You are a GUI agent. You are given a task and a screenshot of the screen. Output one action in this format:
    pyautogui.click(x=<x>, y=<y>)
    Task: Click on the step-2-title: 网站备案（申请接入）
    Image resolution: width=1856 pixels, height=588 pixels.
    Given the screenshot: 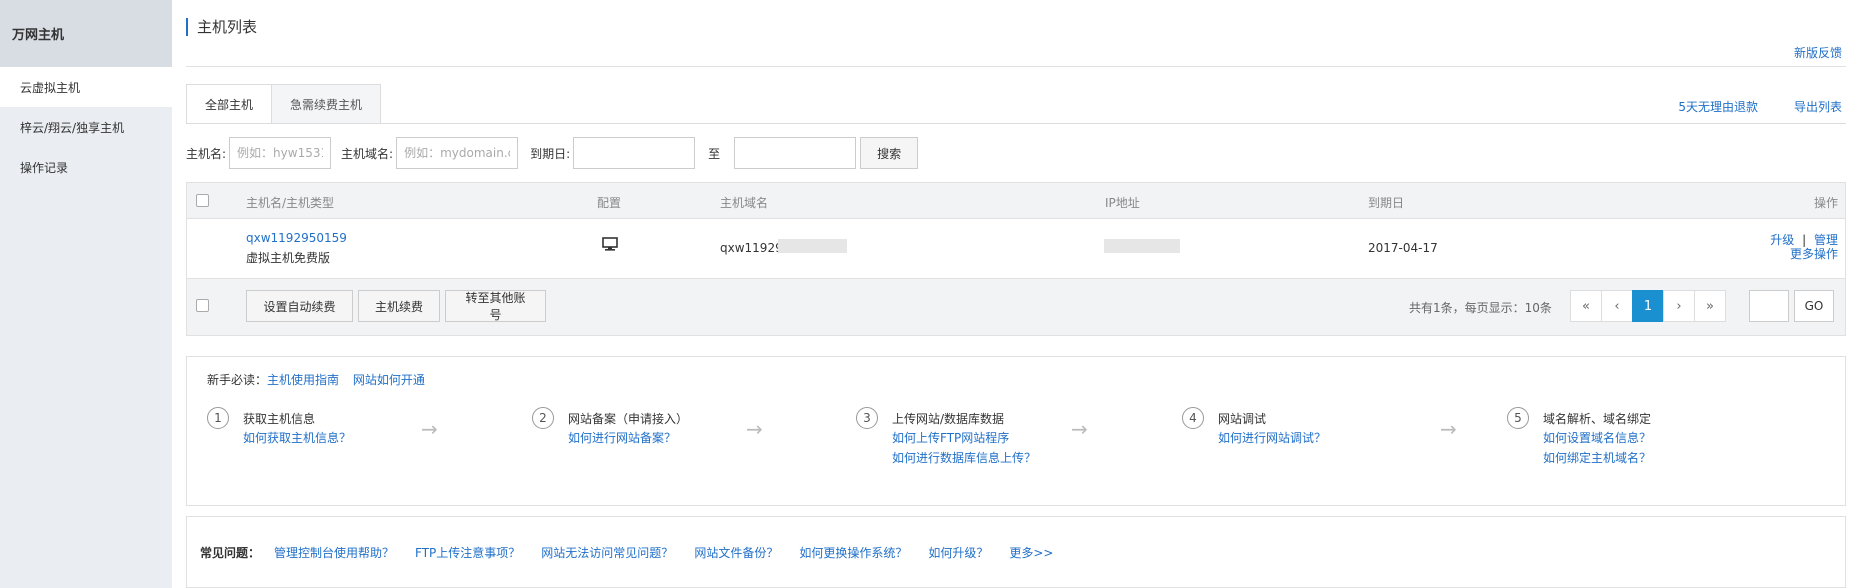 What is the action you would take?
    pyautogui.click(x=628, y=419)
    